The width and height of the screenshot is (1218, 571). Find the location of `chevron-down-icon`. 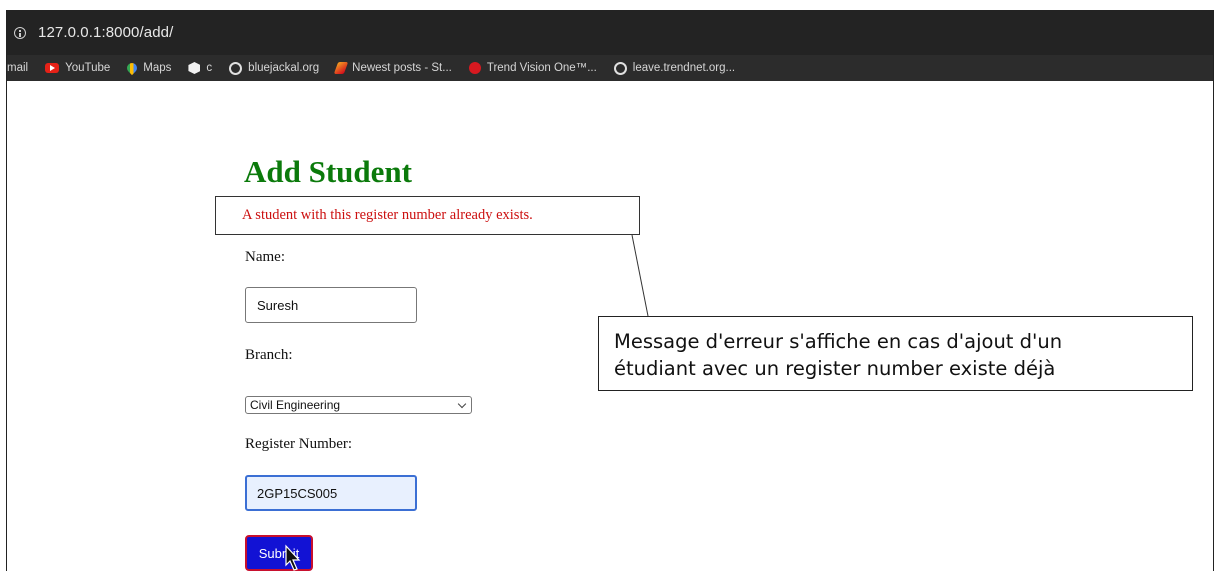

chevron-down-icon is located at coordinates (462, 404).